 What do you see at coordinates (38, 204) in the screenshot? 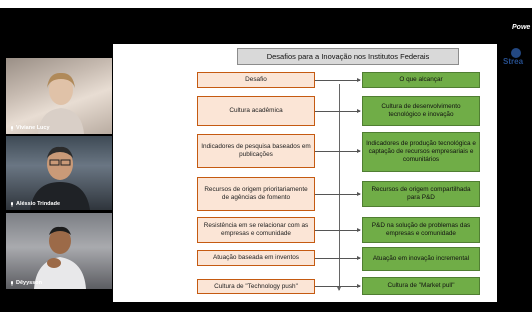
I see `participant-name: Aléssio Trindade` at bounding box center [38, 204].